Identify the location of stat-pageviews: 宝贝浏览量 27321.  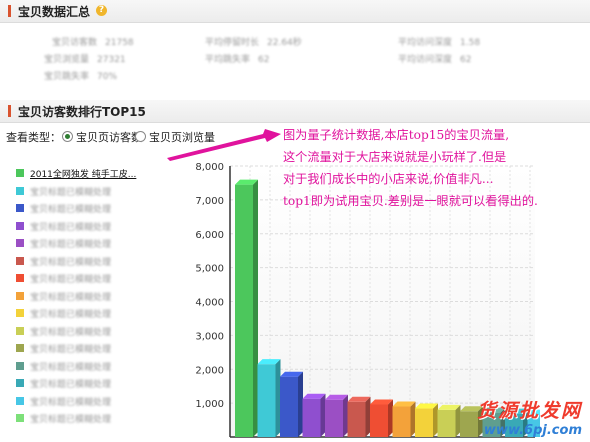
(85, 60).